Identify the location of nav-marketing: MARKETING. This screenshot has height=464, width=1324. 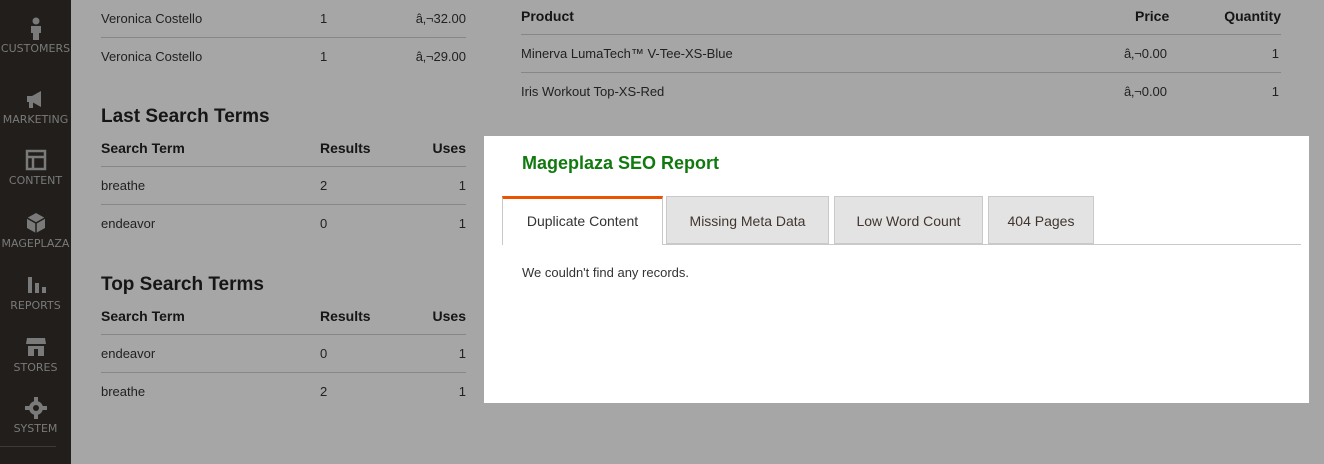
(35, 118).